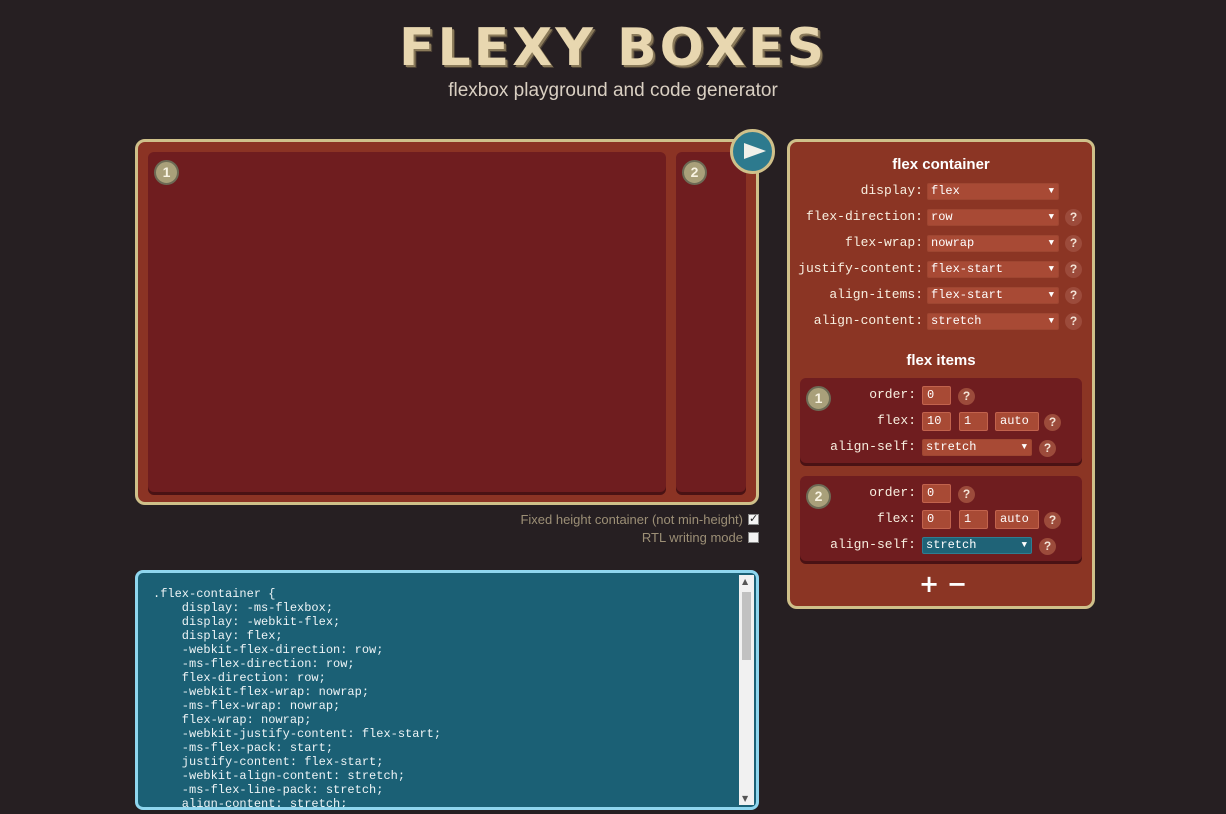 The width and height of the screenshot is (1226, 814). I want to click on justify-content-help: ?, so click(1073, 269).